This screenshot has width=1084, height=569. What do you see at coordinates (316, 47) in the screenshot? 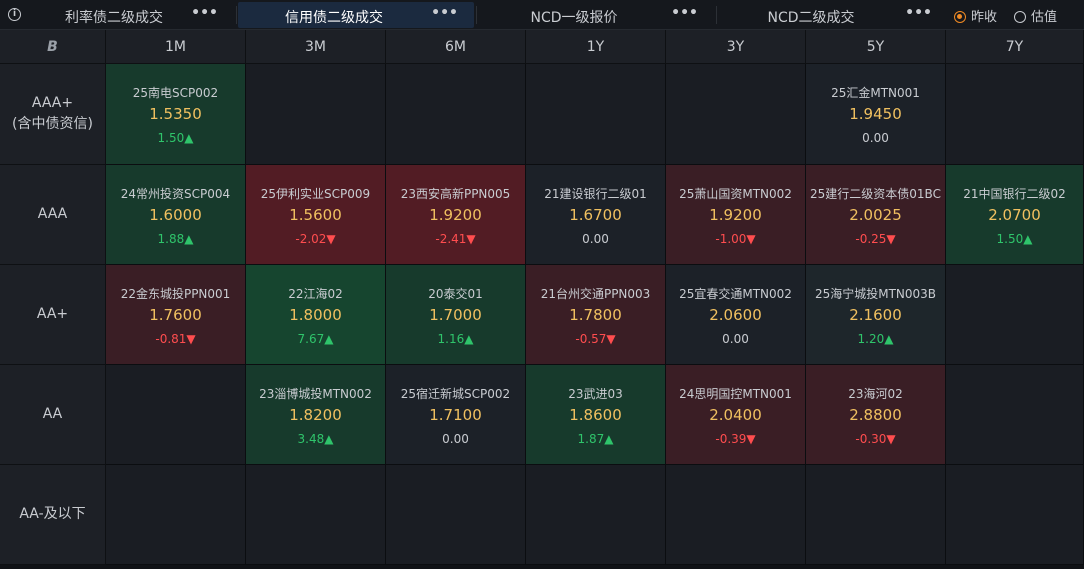
I see `column-header-3m: 3M` at bounding box center [316, 47].